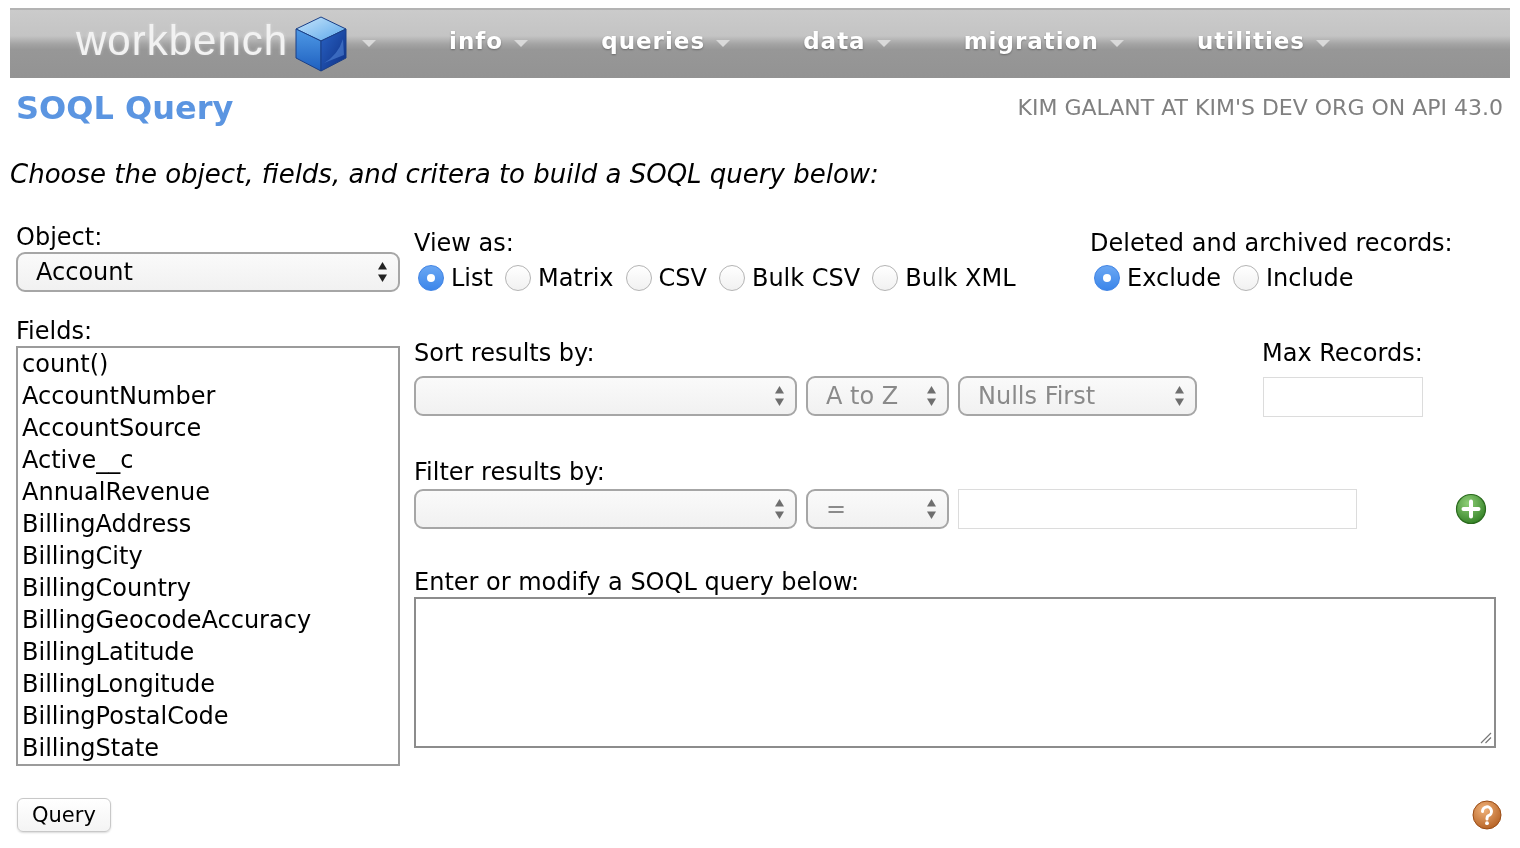 This screenshot has height=848, width=1520. What do you see at coordinates (1471, 509) in the screenshot?
I see `add-plus-icon` at bounding box center [1471, 509].